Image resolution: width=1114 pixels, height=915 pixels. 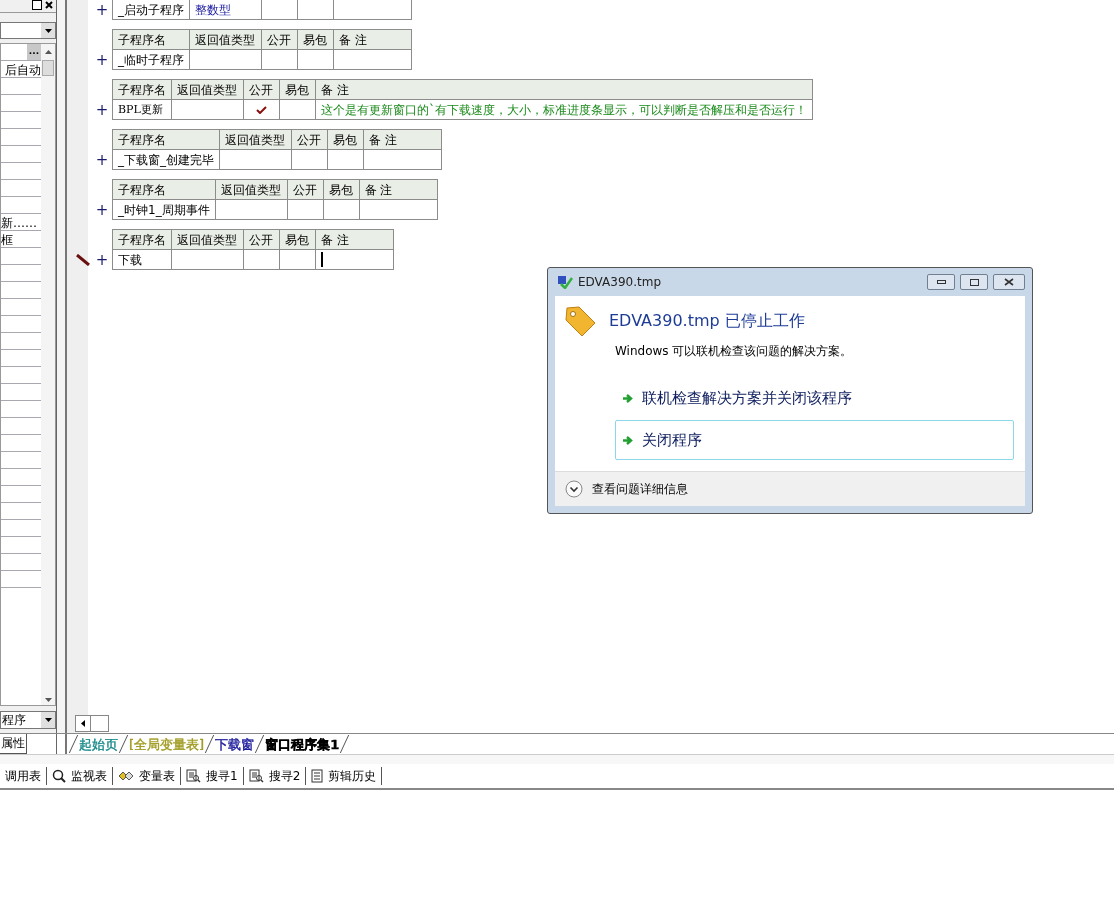 What do you see at coordinates (92, 723) in the screenshot?
I see `horizontal-scrollbar` at bounding box center [92, 723].